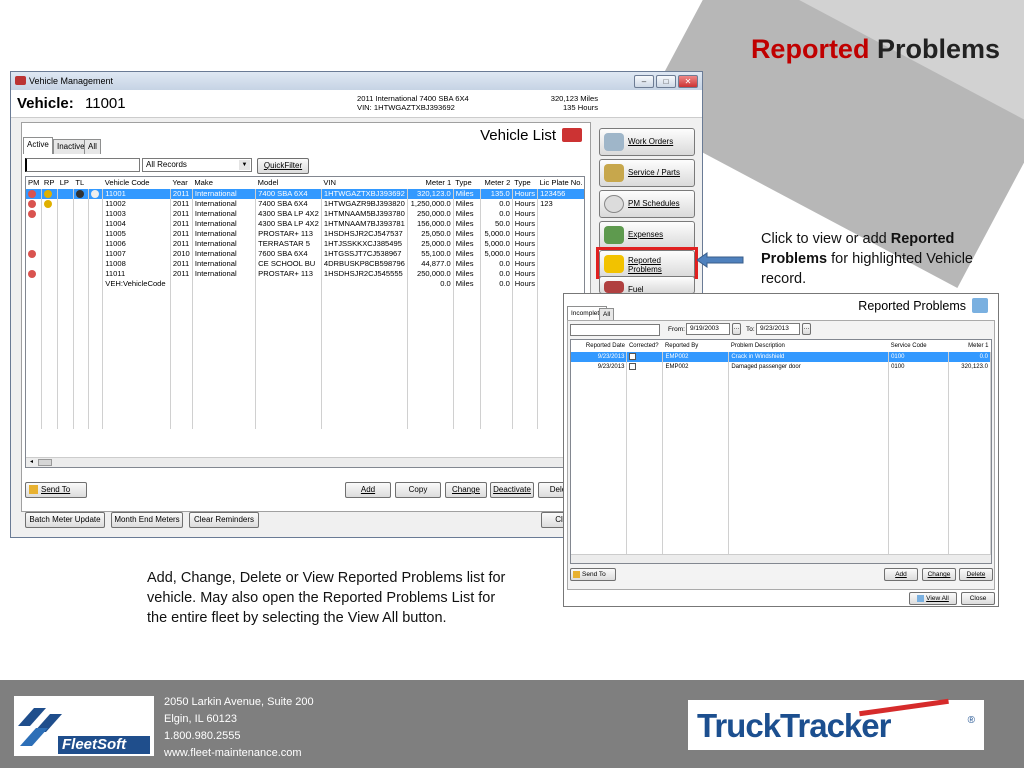 The image size is (1024, 768). Describe the element at coordinates (976, 574) in the screenshot. I see `rp-delete-button: Delete` at that location.